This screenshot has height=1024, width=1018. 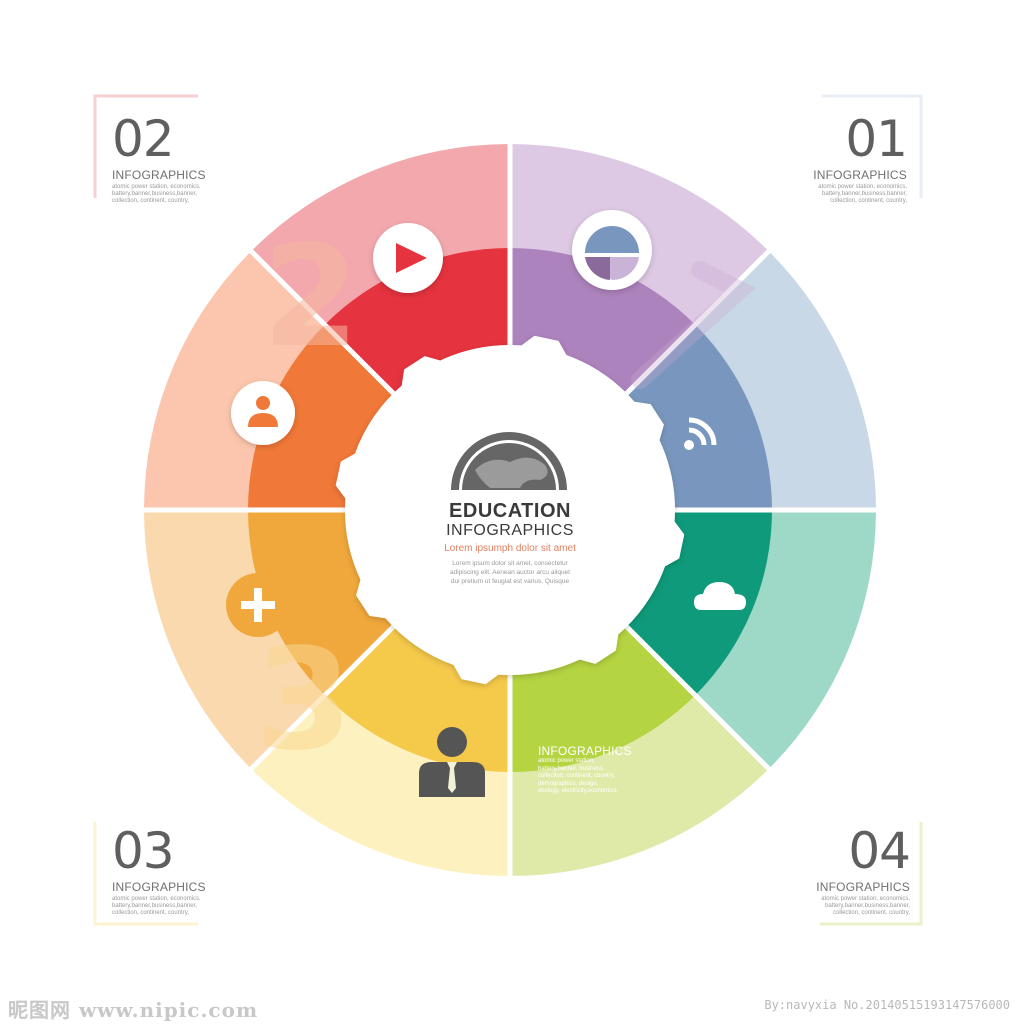 What do you see at coordinates (876, 139) in the screenshot?
I see `corner-number: 01` at bounding box center [876, 139].